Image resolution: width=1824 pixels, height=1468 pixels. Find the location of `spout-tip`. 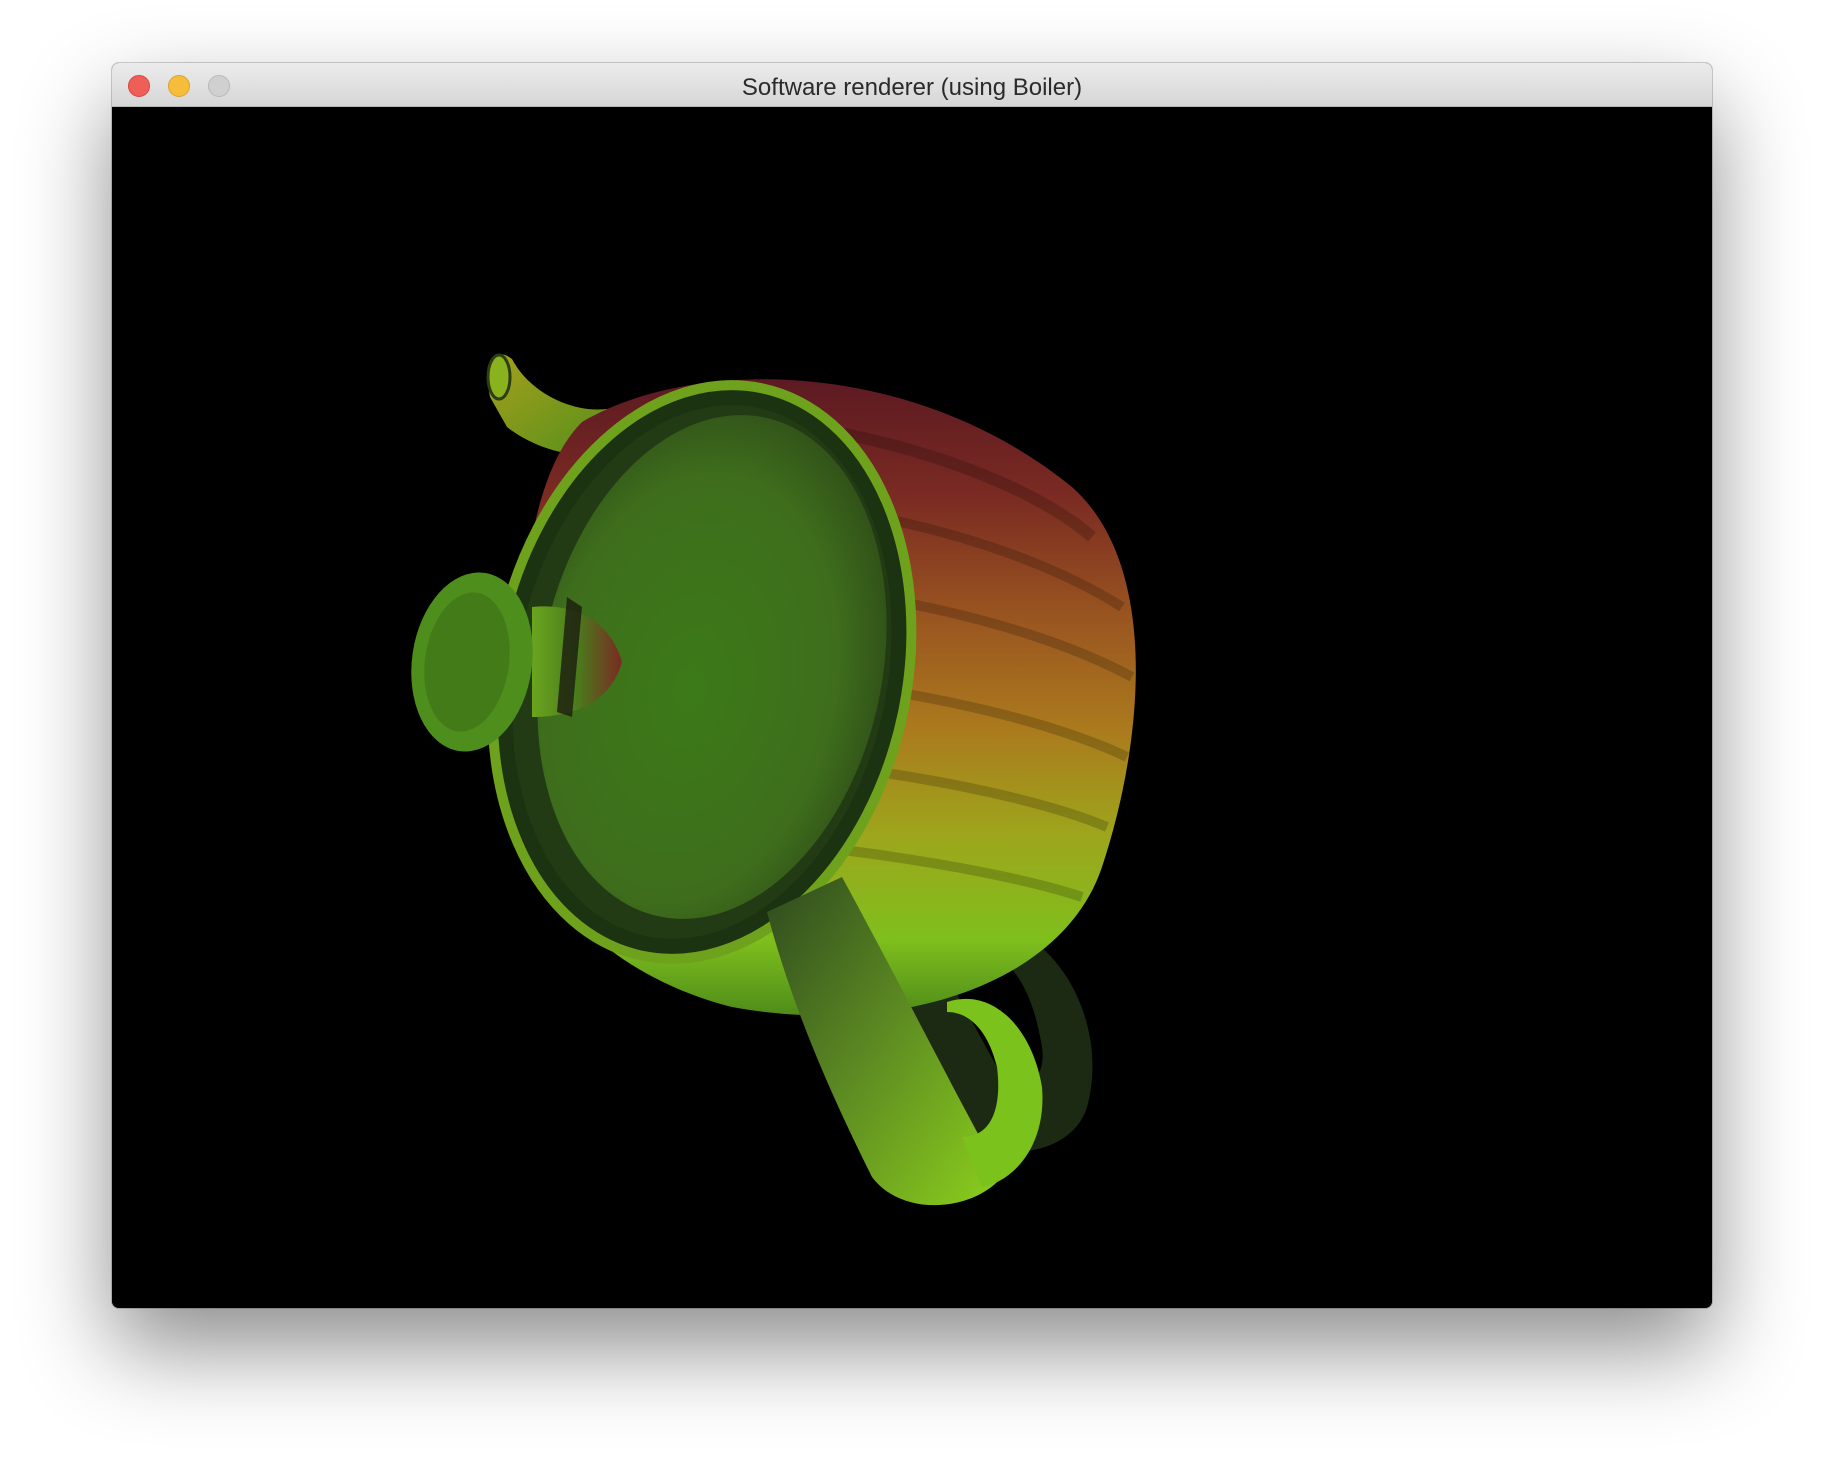

spout-tip is located at coordinates (499, 377).